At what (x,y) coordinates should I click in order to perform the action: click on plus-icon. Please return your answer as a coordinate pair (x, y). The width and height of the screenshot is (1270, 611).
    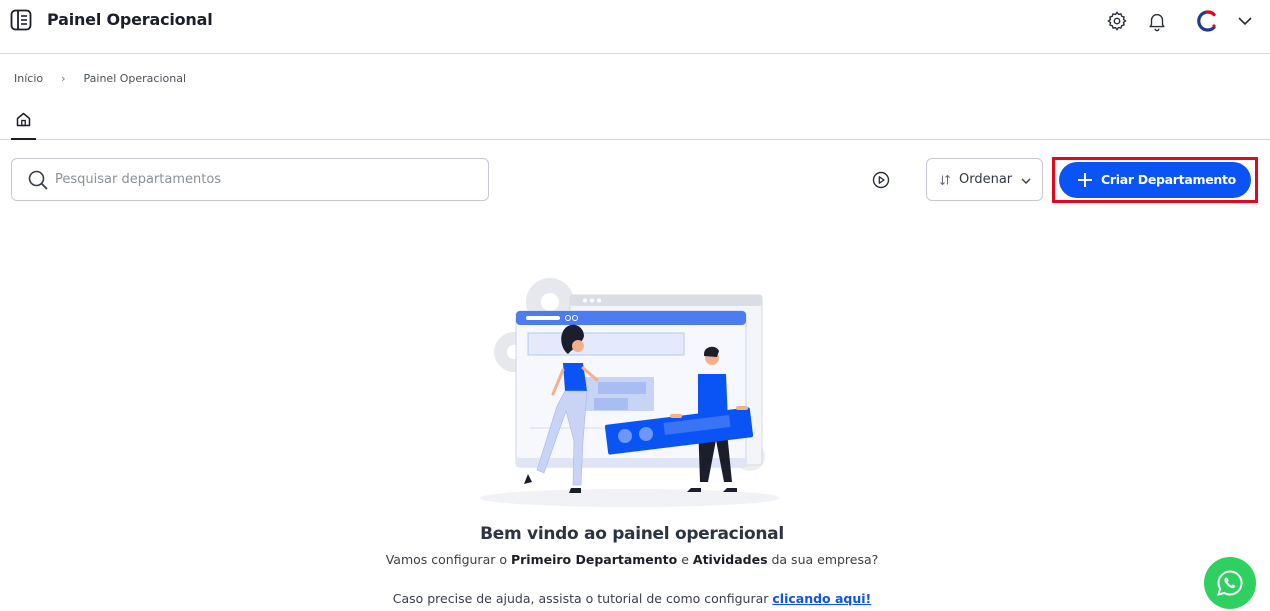
    Looking at the image, I should click on (1085, 180).